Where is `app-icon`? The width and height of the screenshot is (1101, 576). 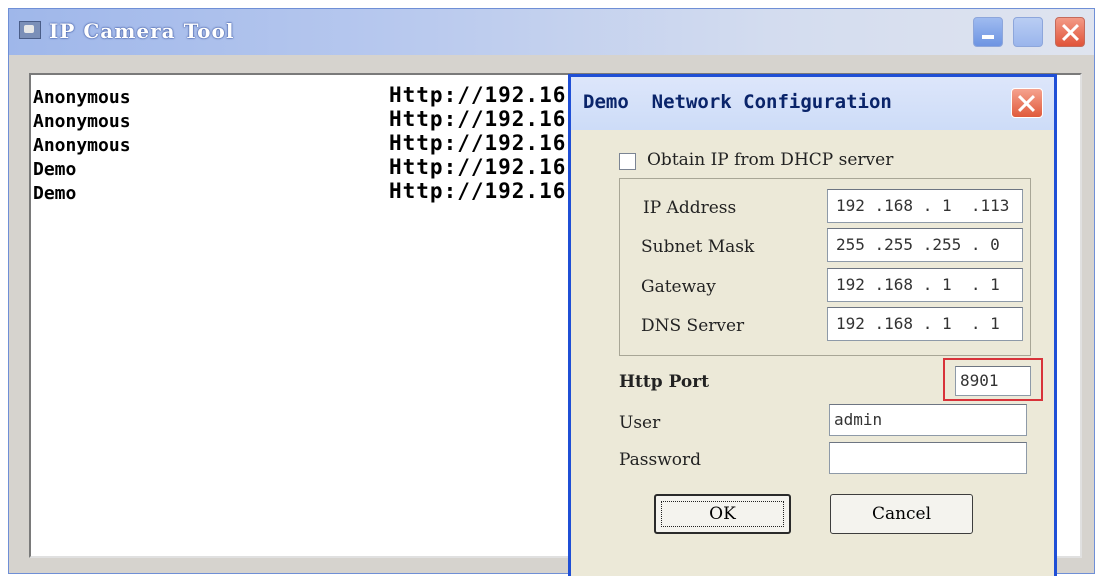 app-icon is located at coordinates (30, 30).